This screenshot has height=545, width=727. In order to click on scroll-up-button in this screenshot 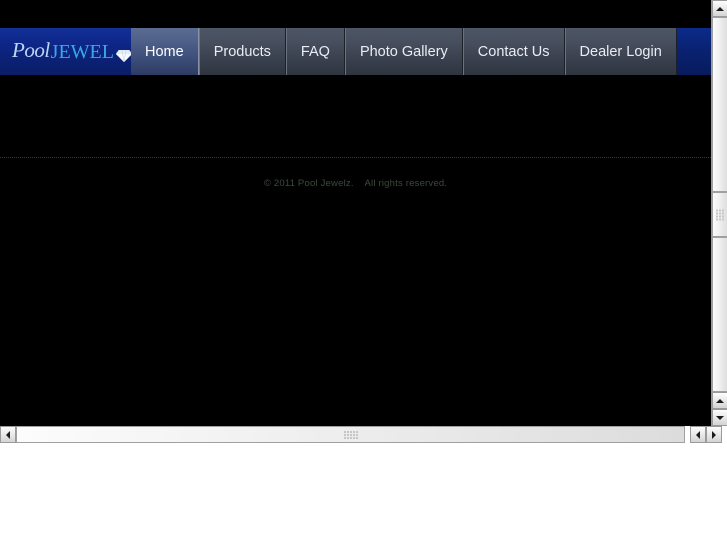, I will do `click(719, 8)`.